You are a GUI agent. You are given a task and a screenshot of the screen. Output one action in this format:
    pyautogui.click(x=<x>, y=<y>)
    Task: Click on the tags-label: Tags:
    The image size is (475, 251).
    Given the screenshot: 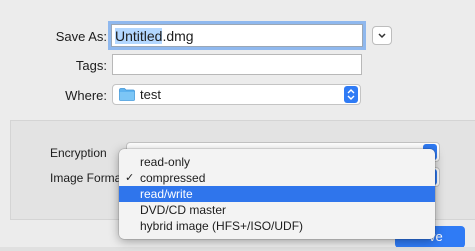 What is the action you would take?
    pyautogui.click(x=91, y=65)
    